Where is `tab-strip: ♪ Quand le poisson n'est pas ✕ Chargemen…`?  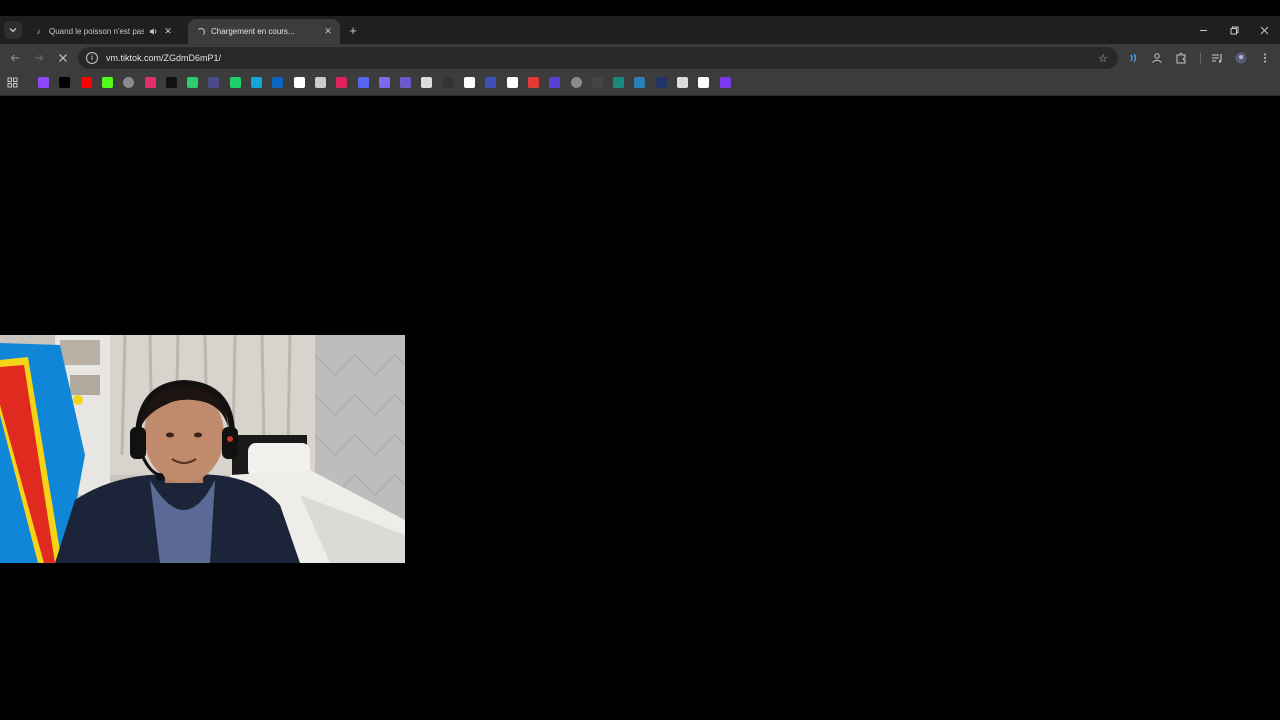 tab-strip: ♪ Quand le poisson n'est pas ✕ Chargemen… is located at coordinates (640, 30).